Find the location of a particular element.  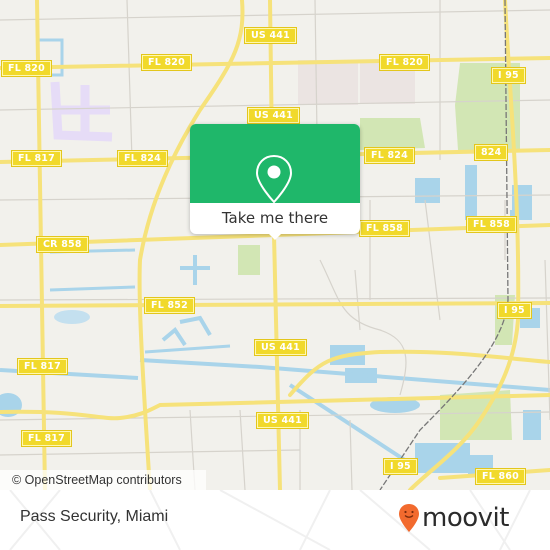

commercial-area is located at coordinates (328, 82).